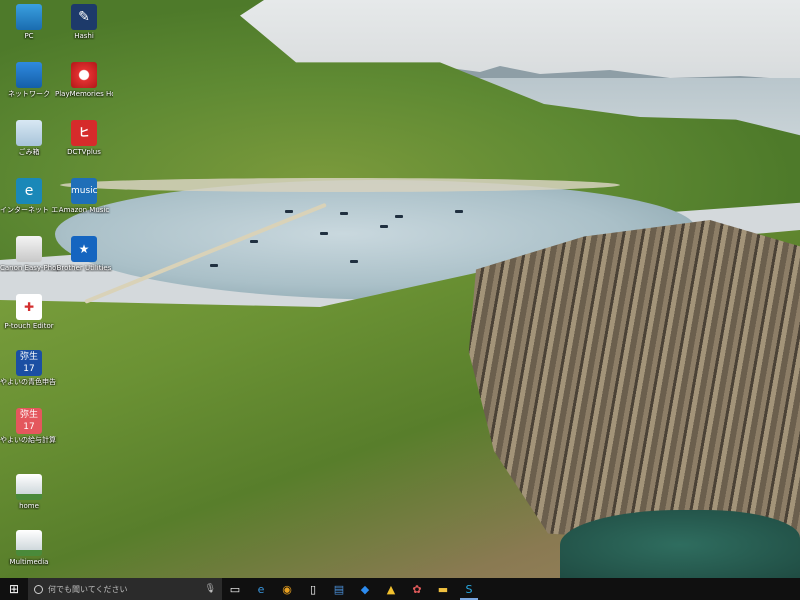 The image size is (800, 600). I want to click on photos-icon: ✿, so click(417, 589).